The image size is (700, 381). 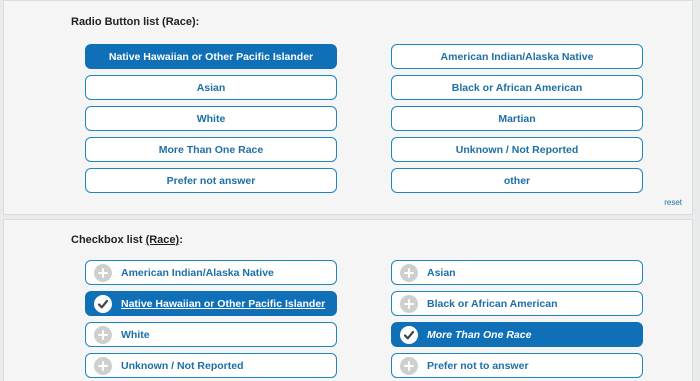 I want to click on radio-option: Black or African American, so click(x=517, y=87).